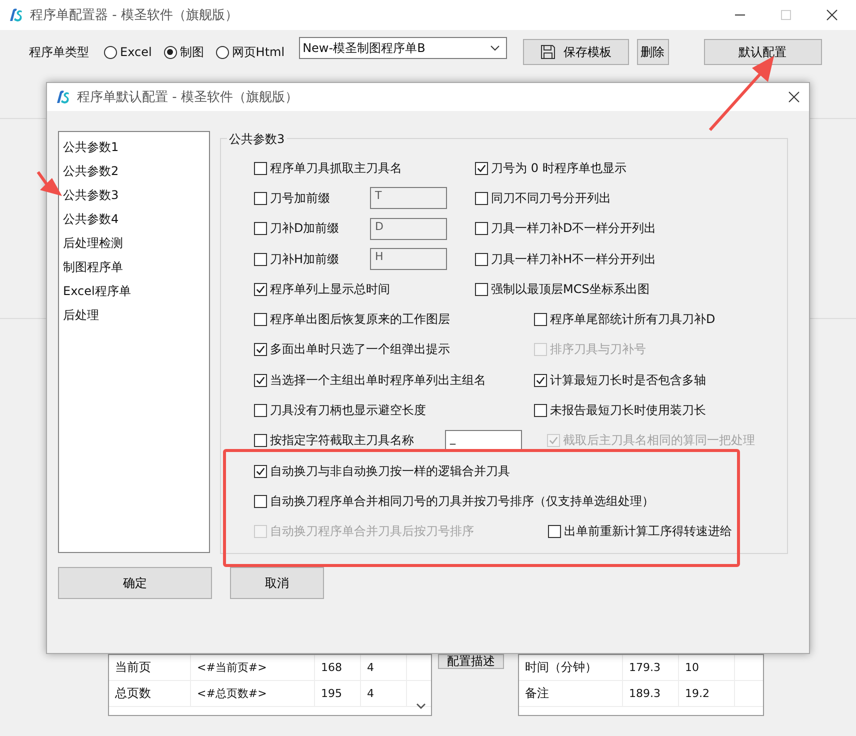 The width and height of the screenshot is (856, 736). Describe the element at coordinates (136, 147) in the screenshot. I see `list-item: 公共参数1` at that location.